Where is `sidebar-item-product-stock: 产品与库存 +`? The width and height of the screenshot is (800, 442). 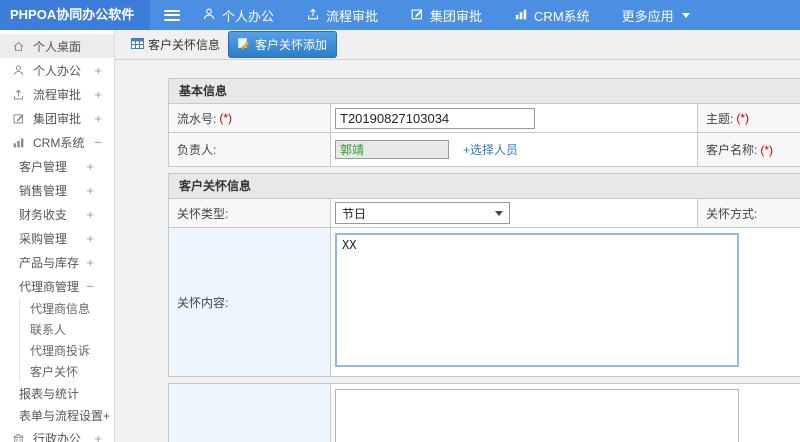
sidebar-item-product-stock: 产品与库存 + is located at coordinates (57, 262).